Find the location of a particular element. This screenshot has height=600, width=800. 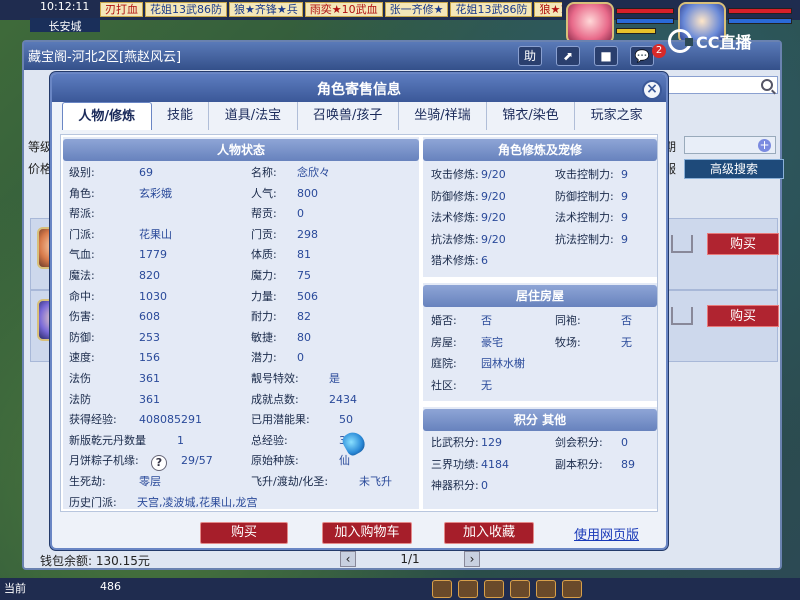

stat-value: 506 is located at coordinates (307, 296).